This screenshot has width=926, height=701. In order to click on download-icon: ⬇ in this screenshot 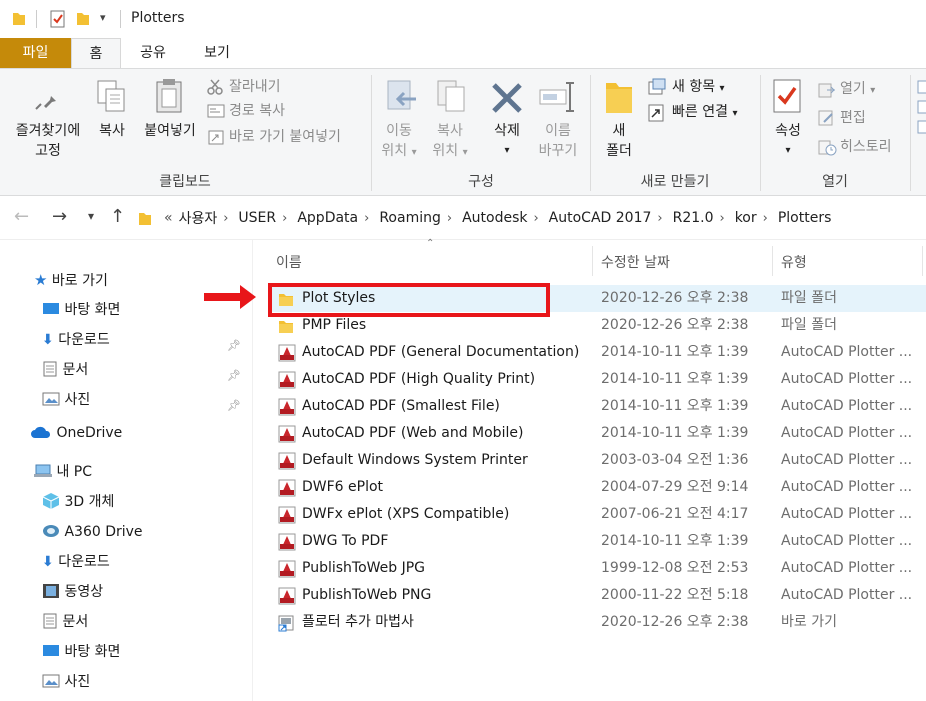, I will do `click(48, 340)`.